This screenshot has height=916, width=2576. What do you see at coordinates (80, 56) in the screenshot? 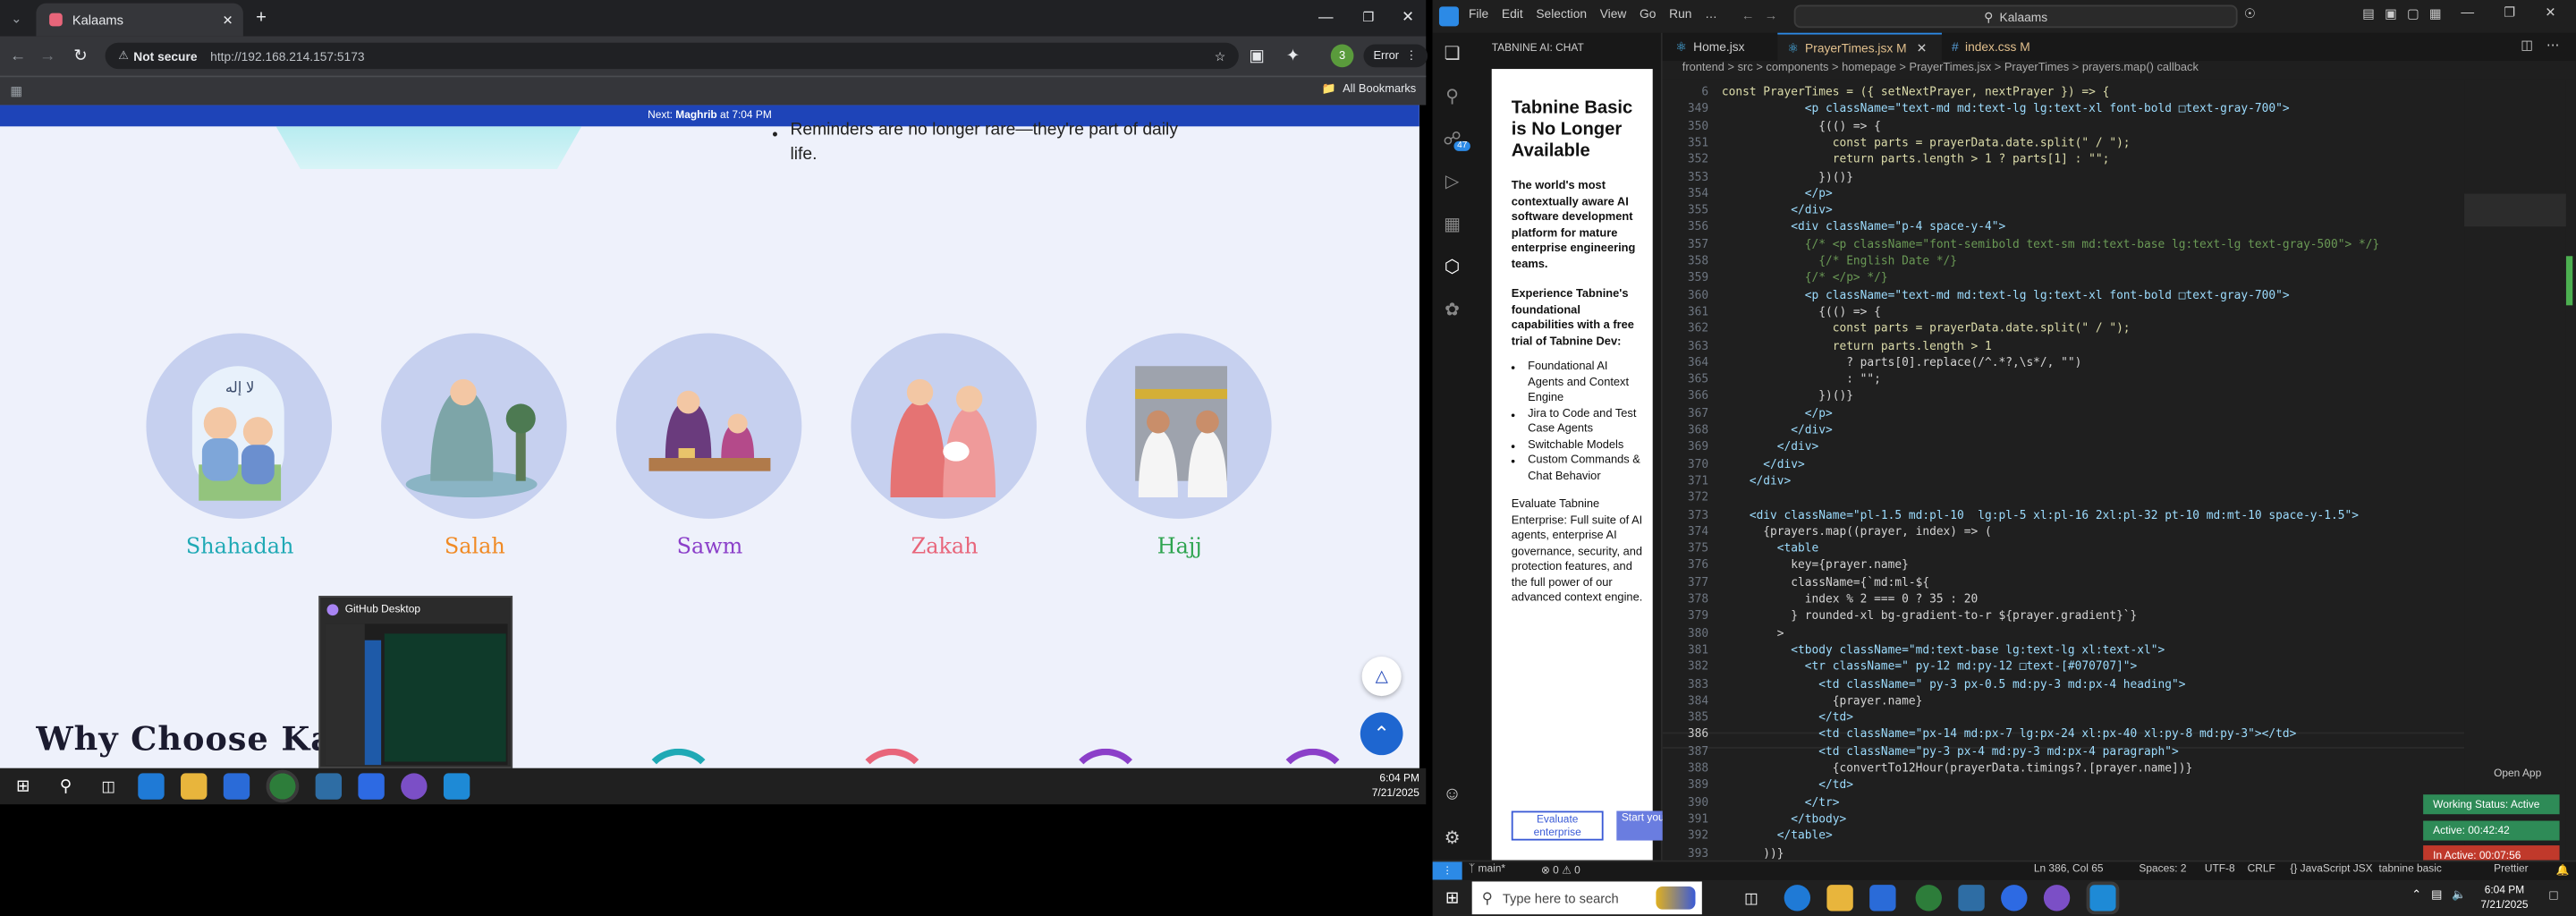
I see `reload-icon: ↻` at bounding box center [80, 56].